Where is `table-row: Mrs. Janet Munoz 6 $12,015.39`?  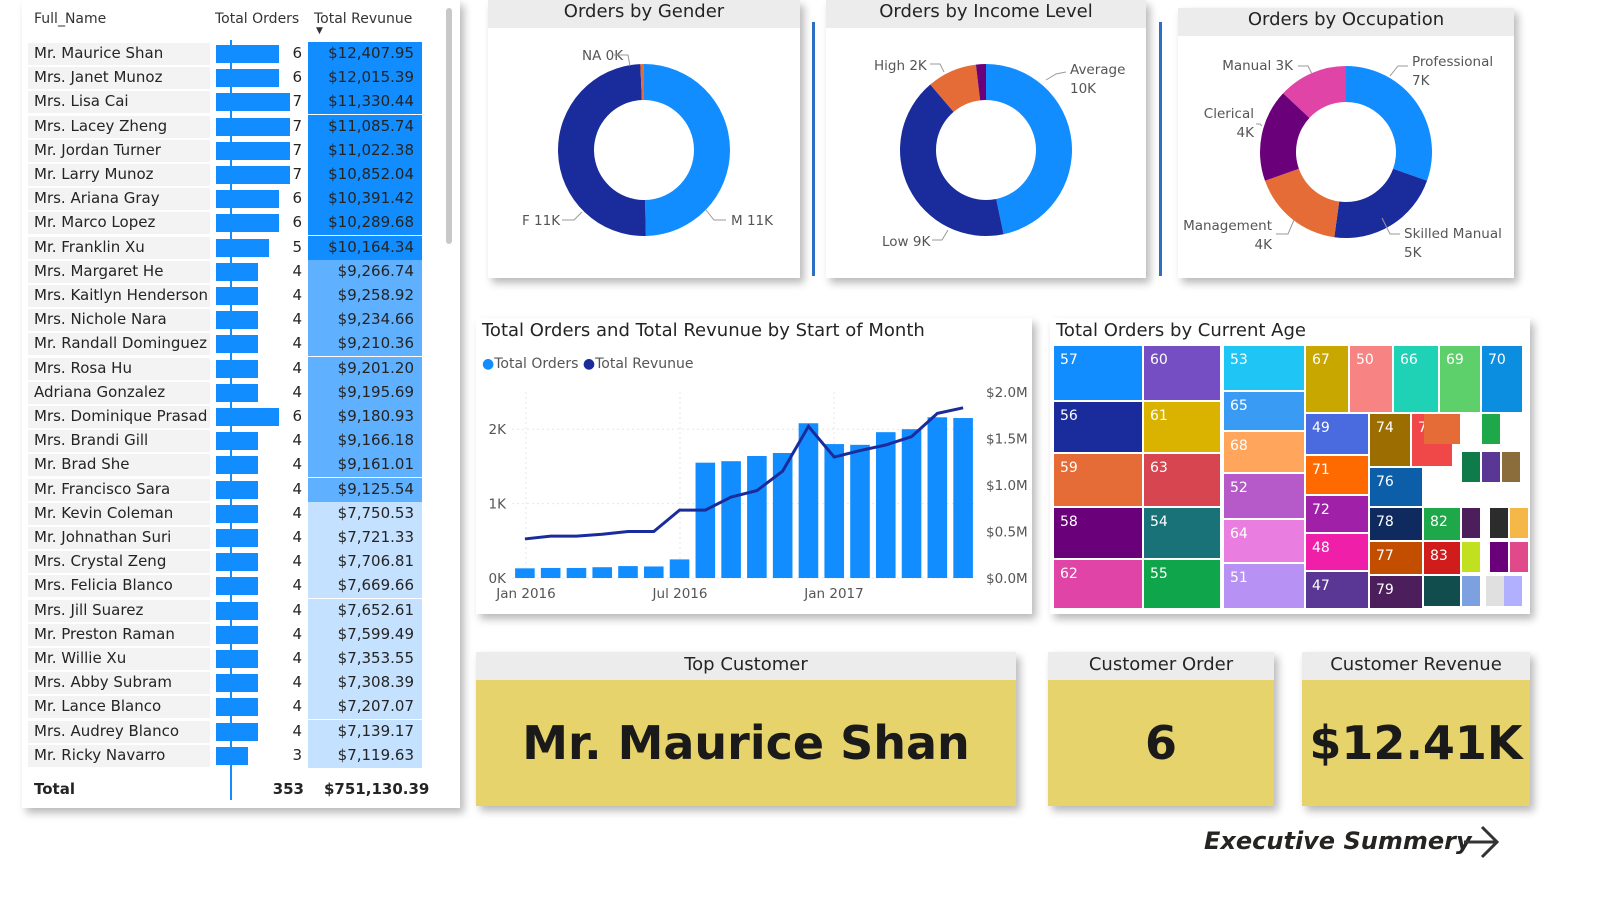 table-row: Mrs. Janet Munoz 6 $12,015.39 is located at coordinates (225, 78).